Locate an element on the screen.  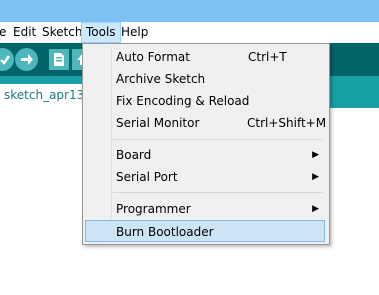
menu-item-archive-sketch: Archive Sketch is located at coordinates (205, 79).